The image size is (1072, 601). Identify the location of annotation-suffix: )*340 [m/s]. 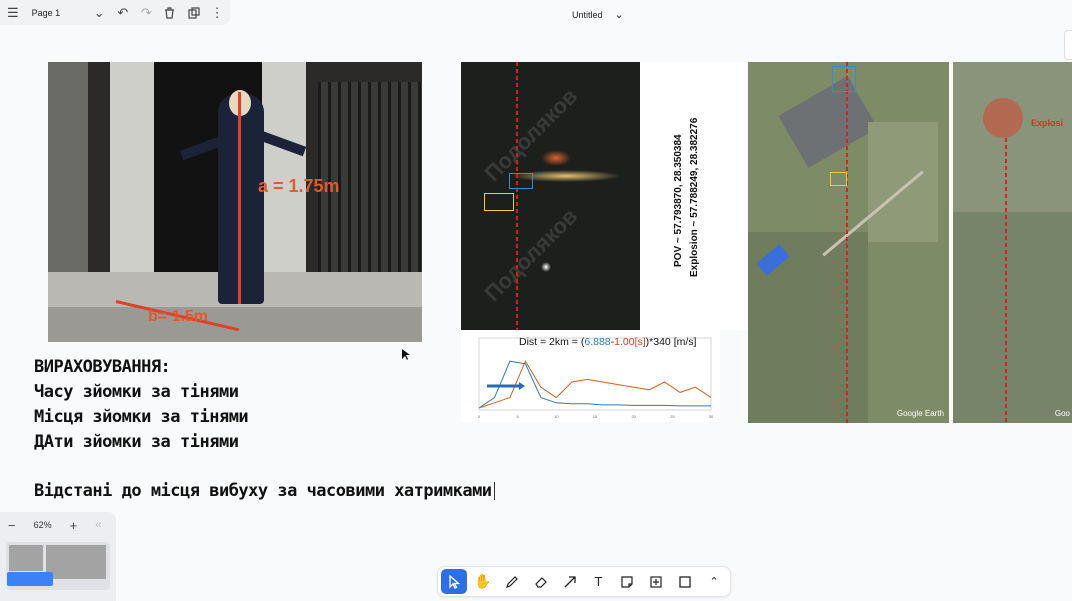
(671, 342).